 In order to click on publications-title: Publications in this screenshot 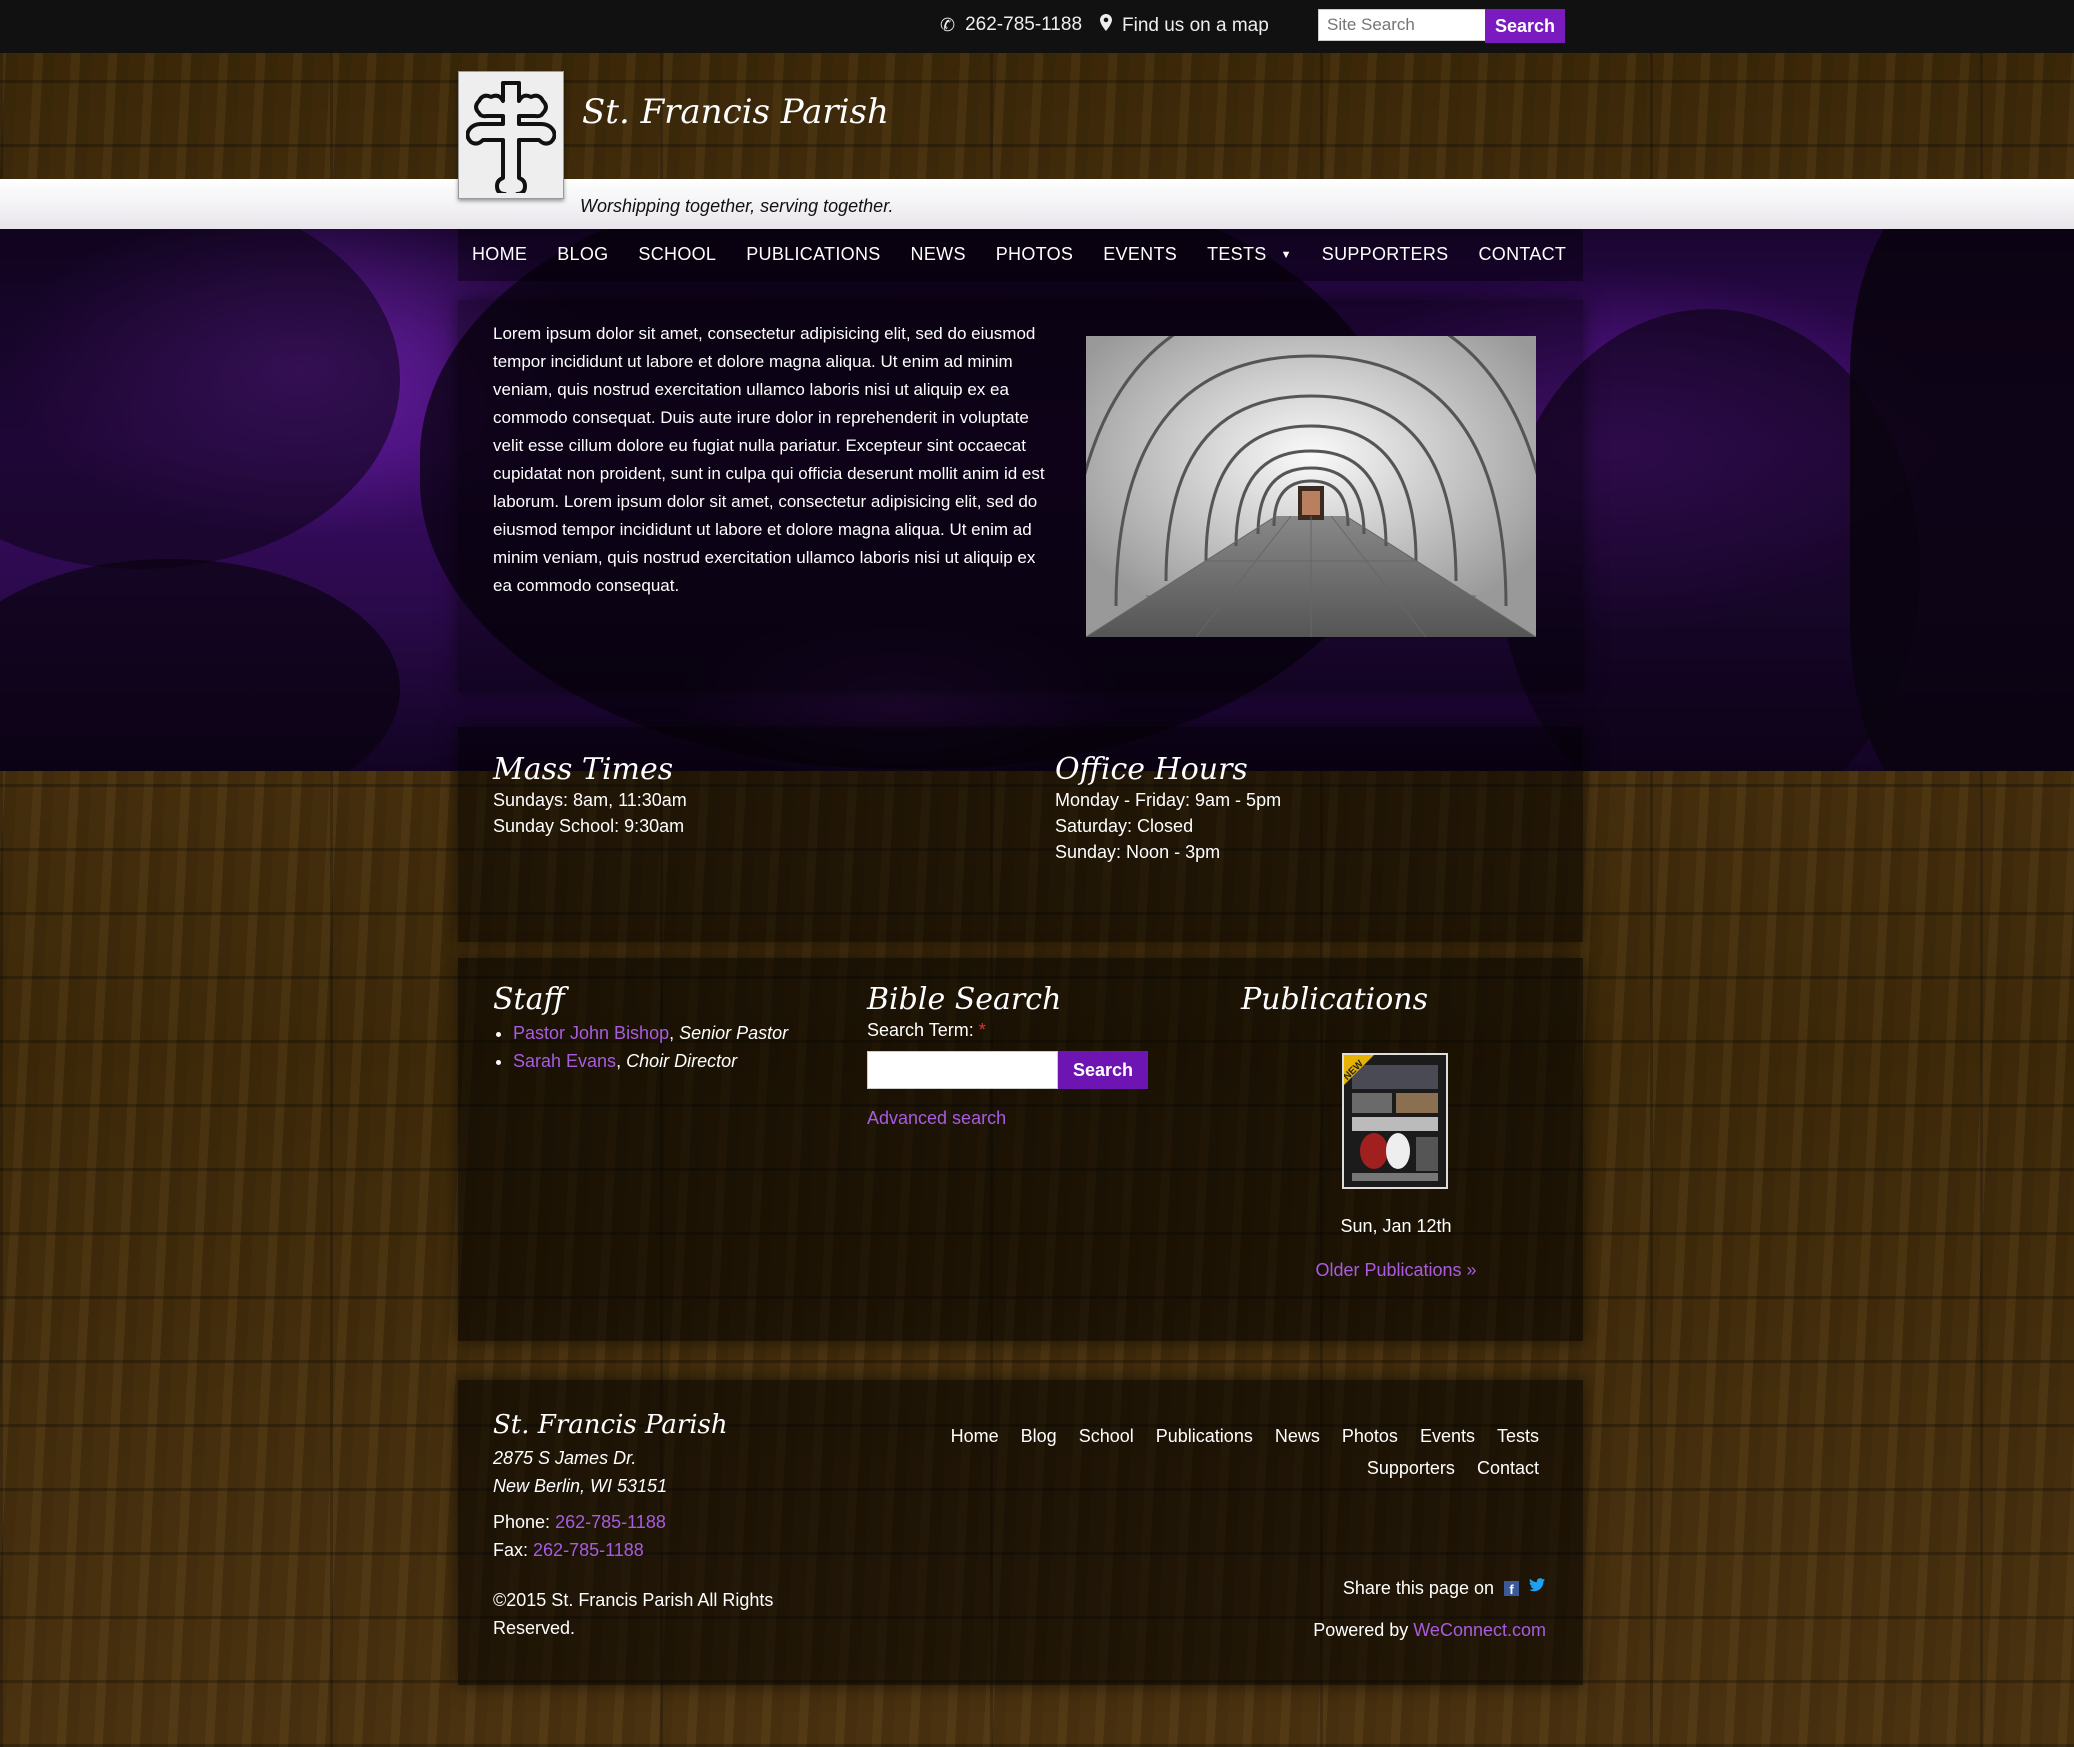, I will do `click(1335, 999)`.